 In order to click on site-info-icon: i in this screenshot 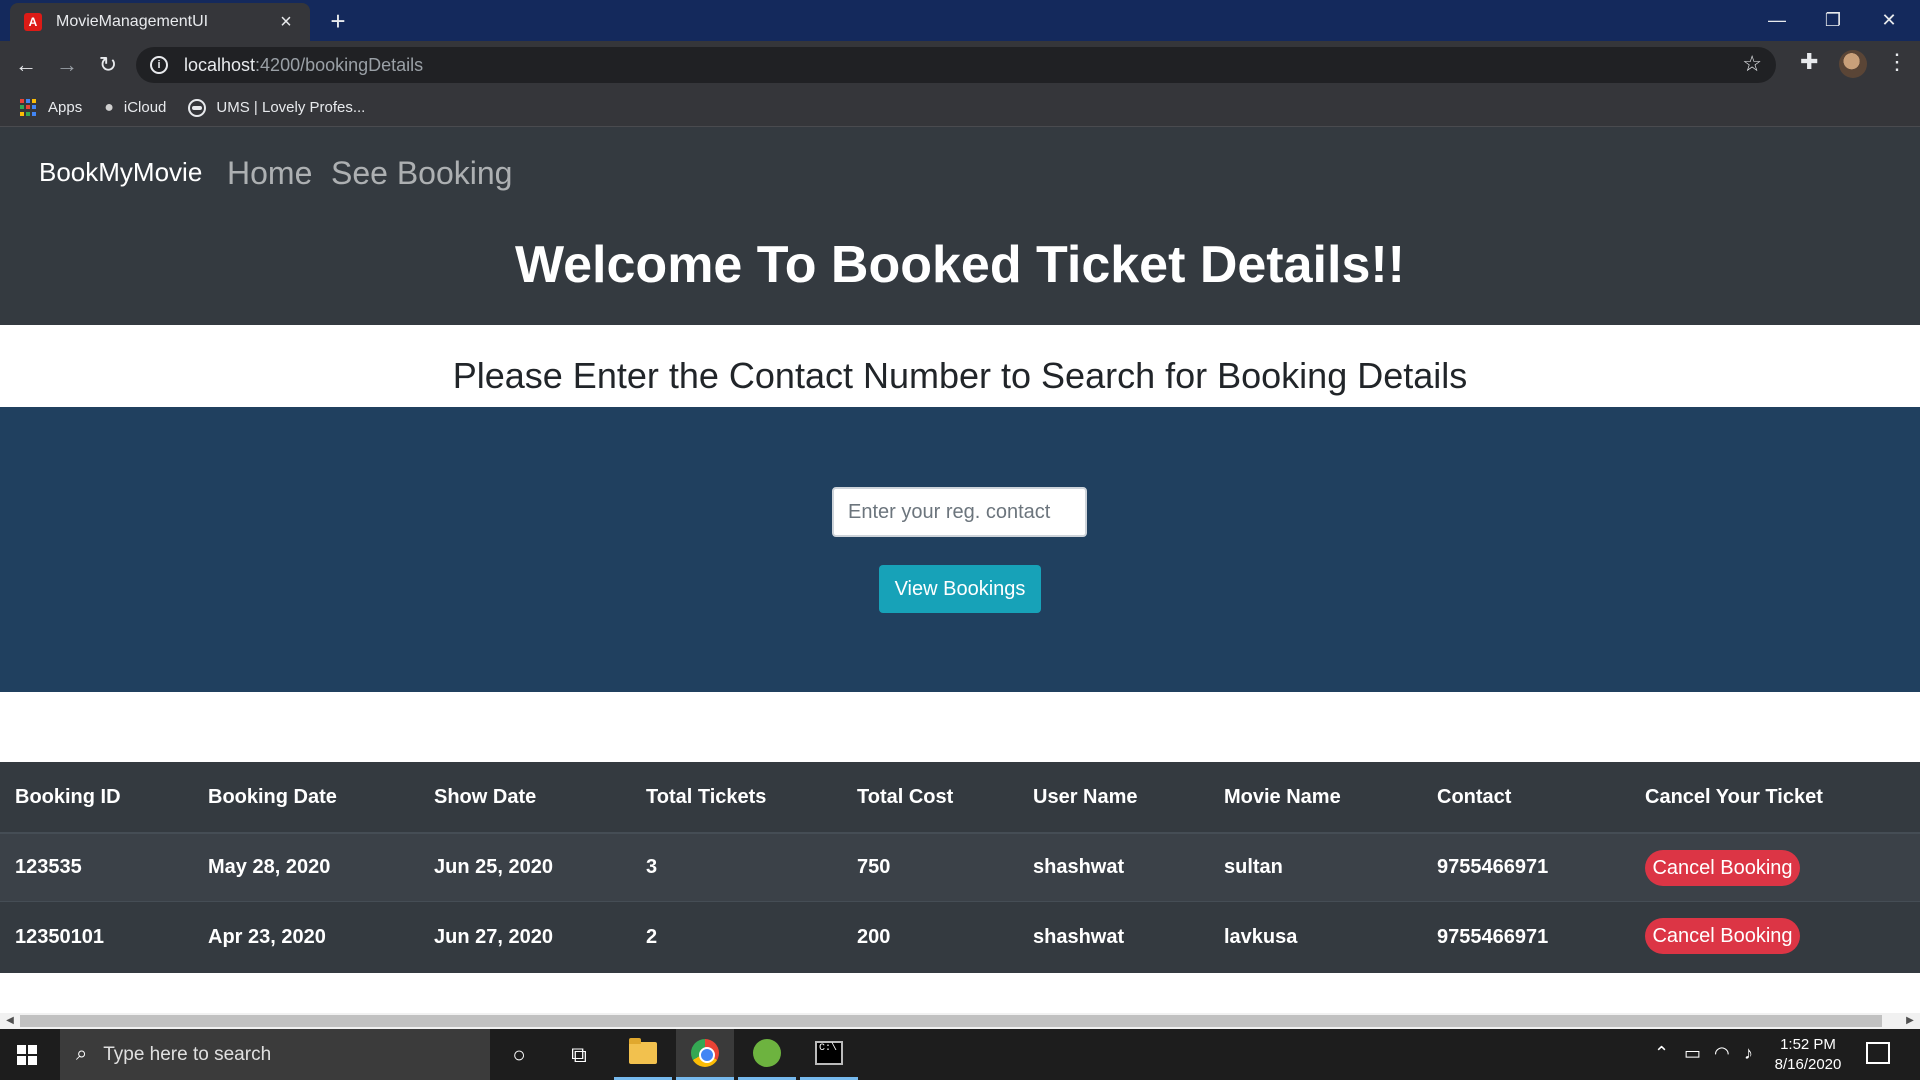, I will do `click(159, 65)`.